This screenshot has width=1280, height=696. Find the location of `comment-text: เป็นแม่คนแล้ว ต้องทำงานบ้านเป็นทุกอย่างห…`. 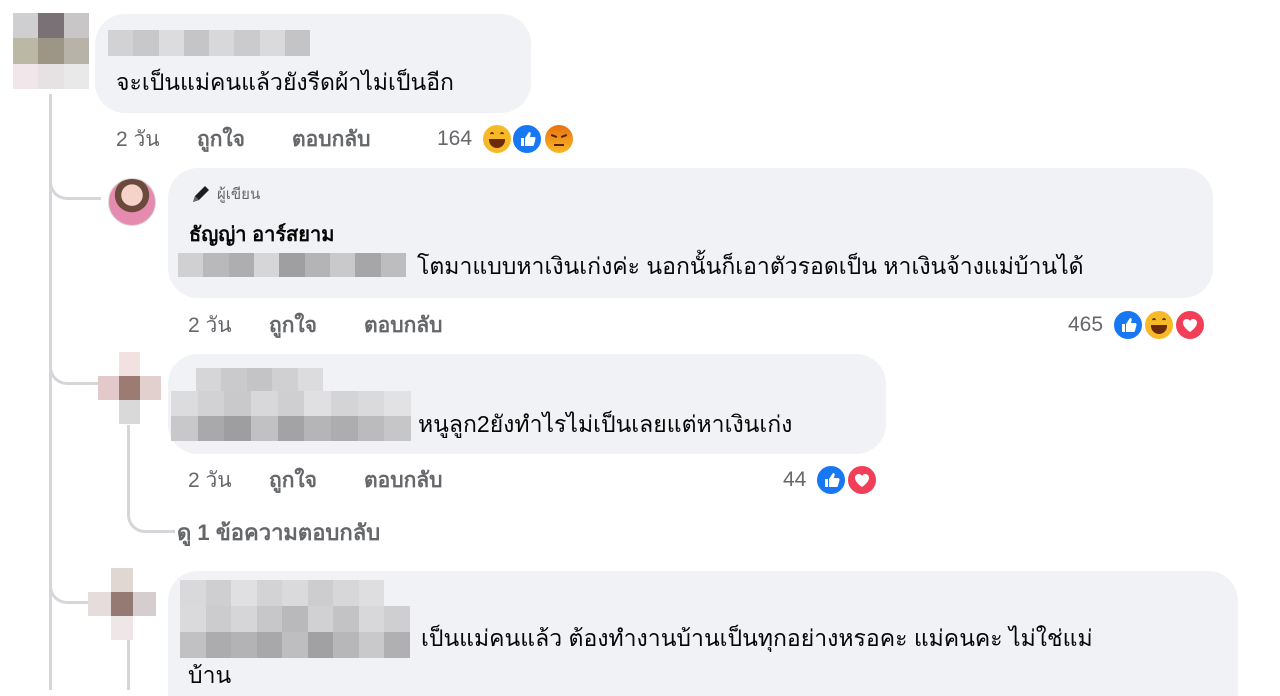

comment-text: เป็นแม่คนแล้ว ต้องทำงานบ้านเป็นทุกอย่างห… is located at coordinates (757, 638).